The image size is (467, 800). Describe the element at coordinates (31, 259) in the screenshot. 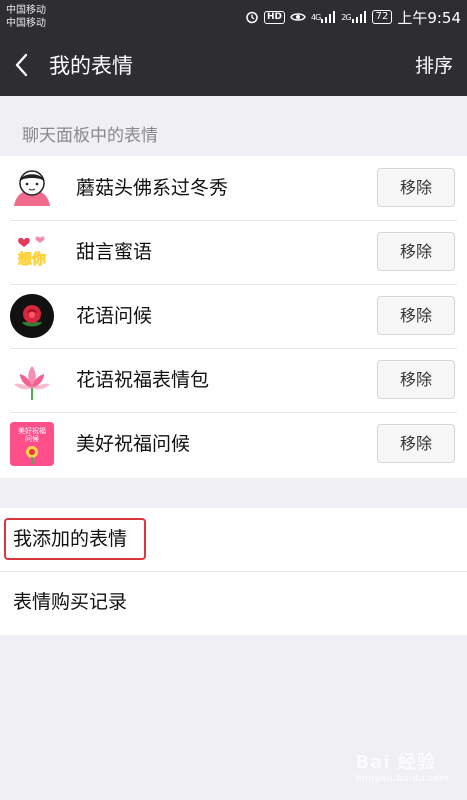

I see `sweet-sticker-text: 想你` at that location.